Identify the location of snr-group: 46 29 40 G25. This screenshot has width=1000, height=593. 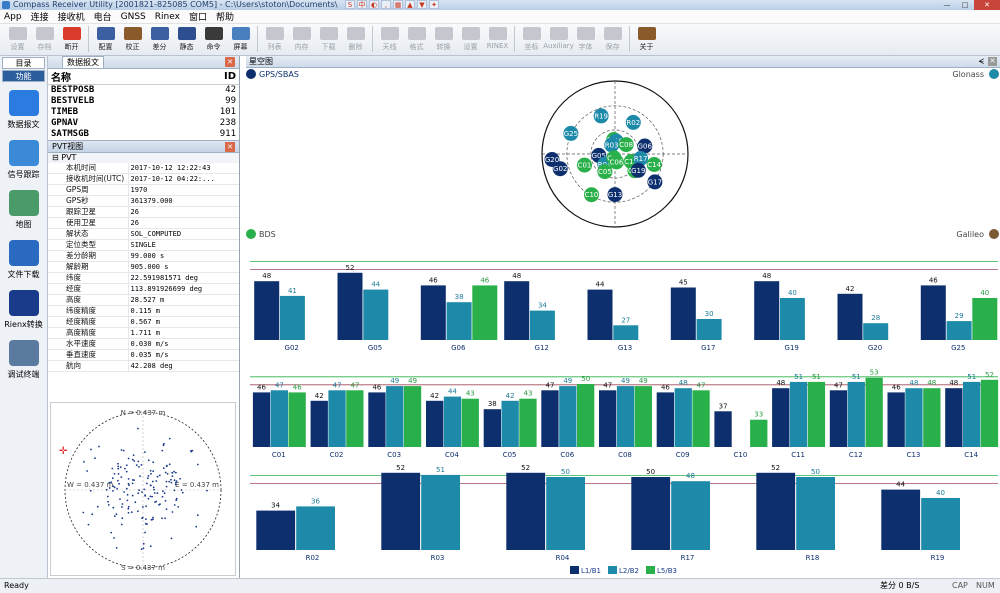
(959, 314).